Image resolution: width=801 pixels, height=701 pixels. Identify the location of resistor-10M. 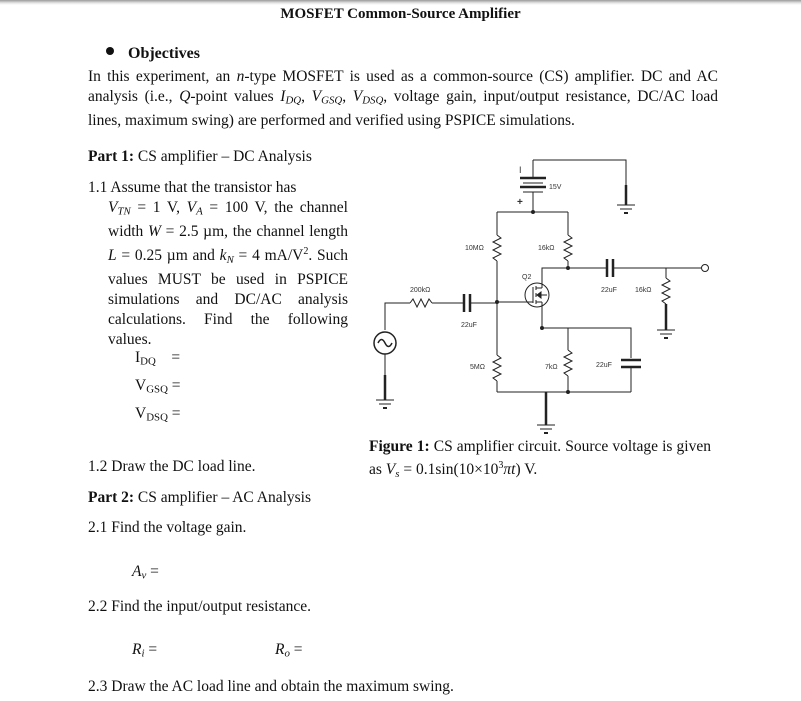
(497, 248).